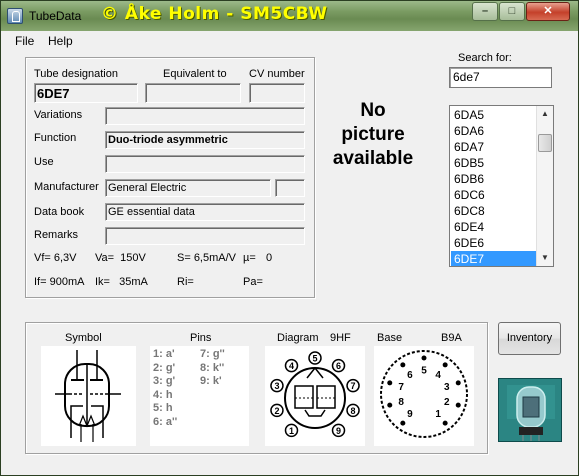 The height and width of the screenshot is (476, 579). I want to click on symbol-box, so click(88, 396).